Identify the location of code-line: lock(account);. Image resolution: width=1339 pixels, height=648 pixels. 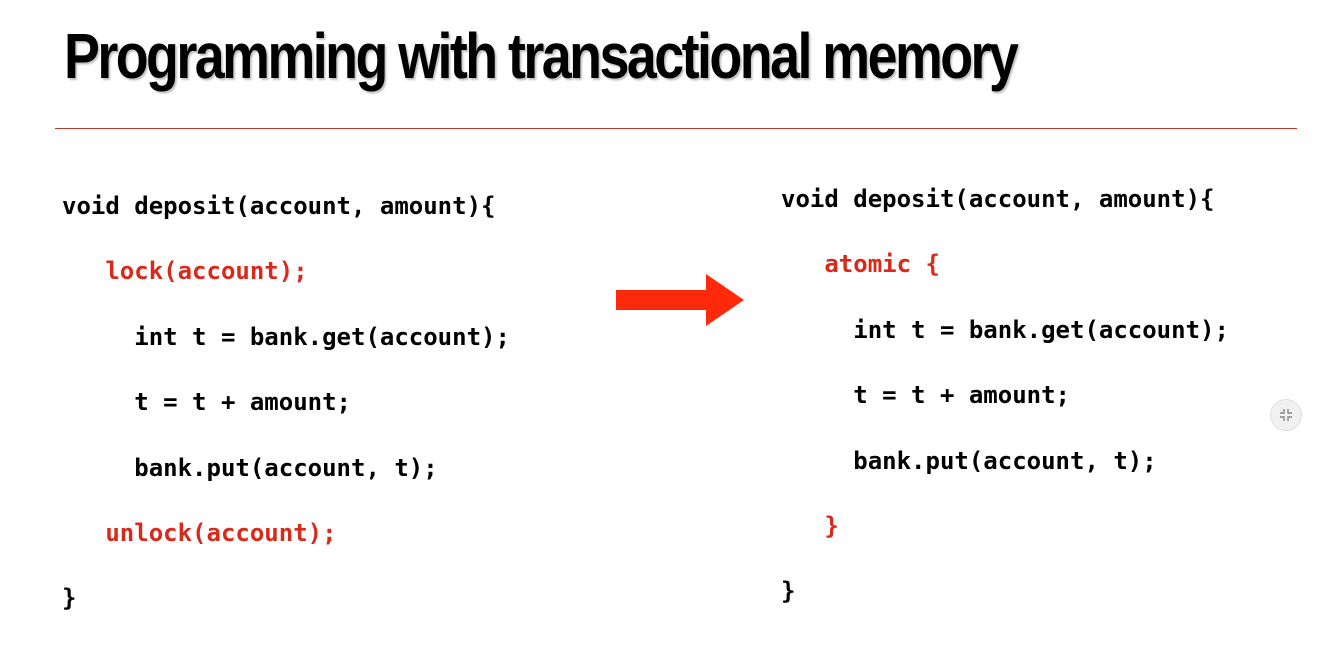
(206, 271).